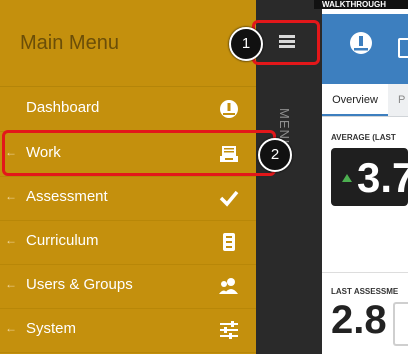 Image resolution: width=408 pixels, height=354 pixels. Describe the element at coordinates (228, 286) in the screenshot. I see `users-icon` at that location.